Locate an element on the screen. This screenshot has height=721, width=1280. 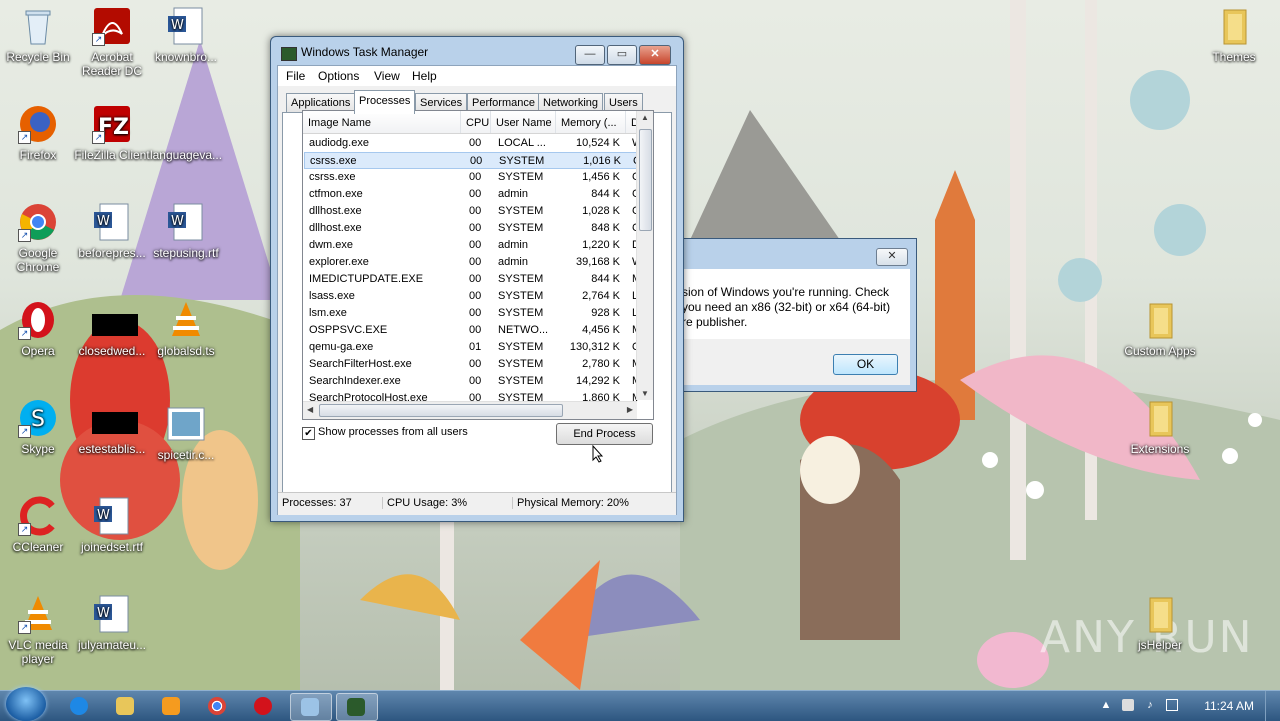
scroll-down-arrow-icon: ▼ is located at coordinates (645, 393).